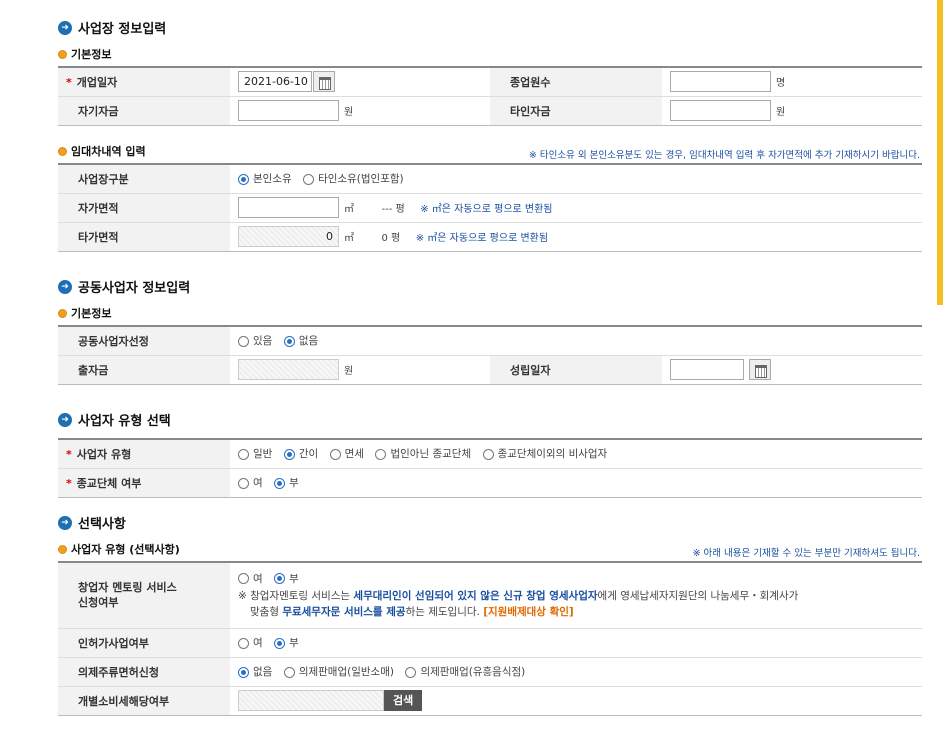 The width and height of the screenshot is (943, 744). What do you see at coordinates (144, 700) in the screenshot?
I see `excise-label: 개별소비세해당여부` at bounding box center [144, 700].